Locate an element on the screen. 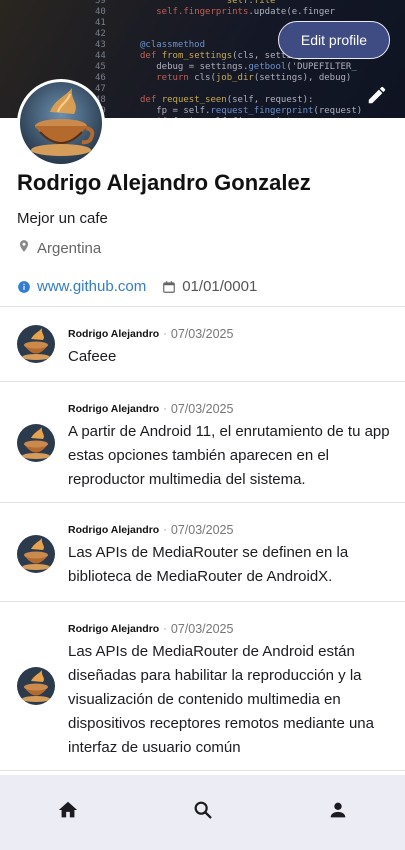 Image resolution: width=405 pixels, height=850 pixels. nav-search is located at coordinates (203, 813).